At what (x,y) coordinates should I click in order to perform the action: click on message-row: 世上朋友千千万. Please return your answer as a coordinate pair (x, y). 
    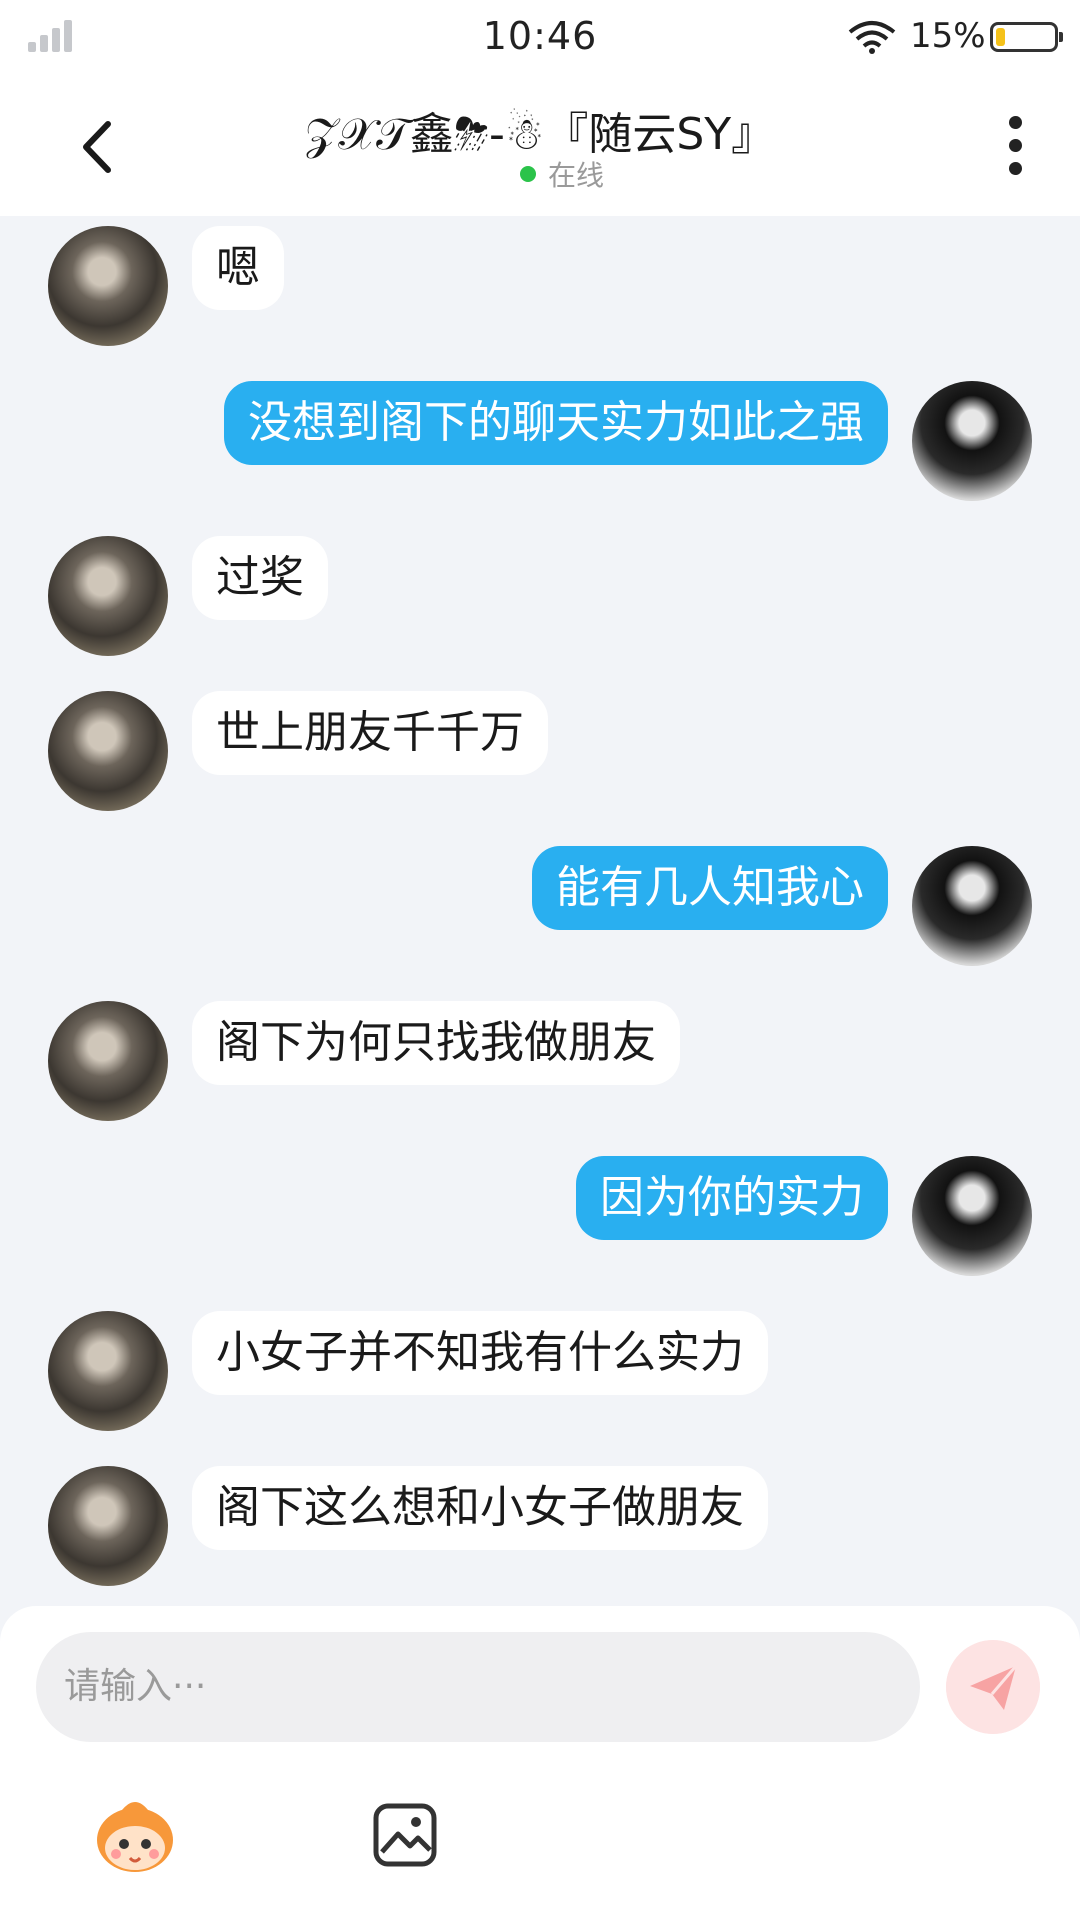
    Looking at the image, I should click on (540, 746).